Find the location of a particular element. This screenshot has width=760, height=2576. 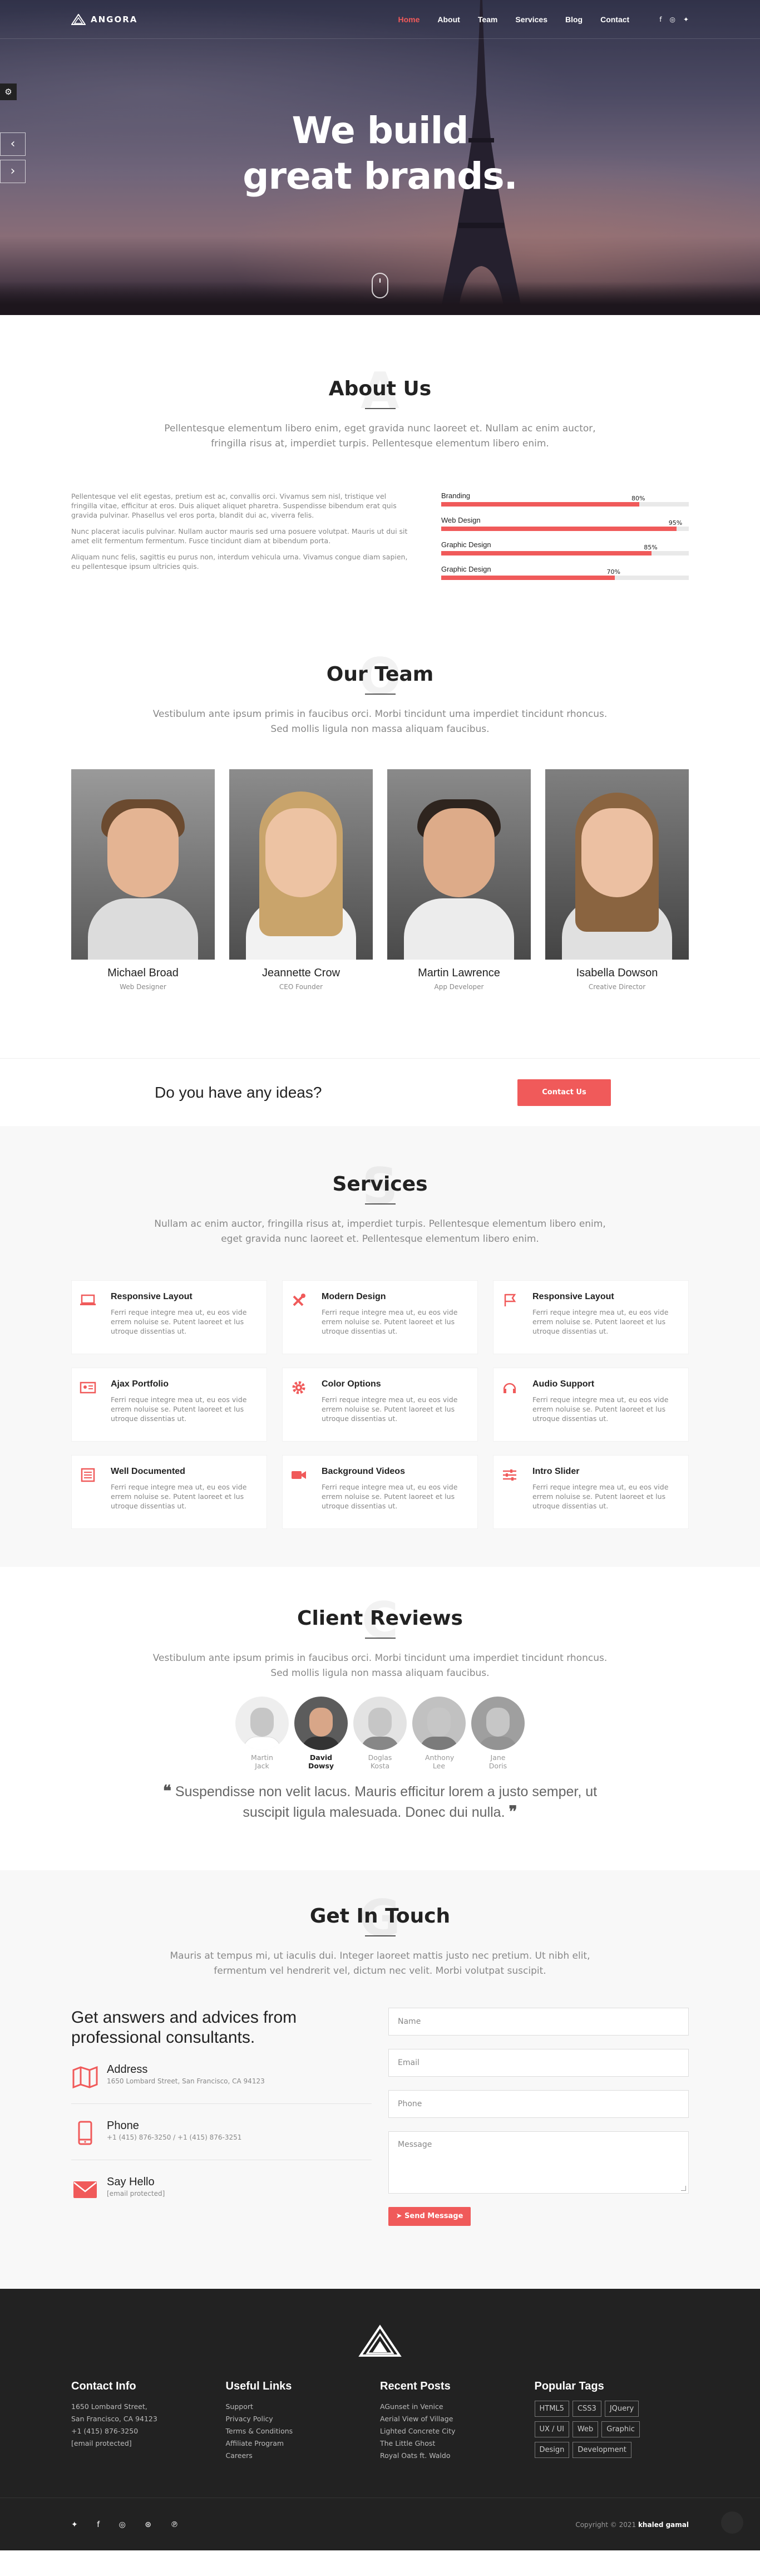

tag: Design is located at coordinates (552, 2450).